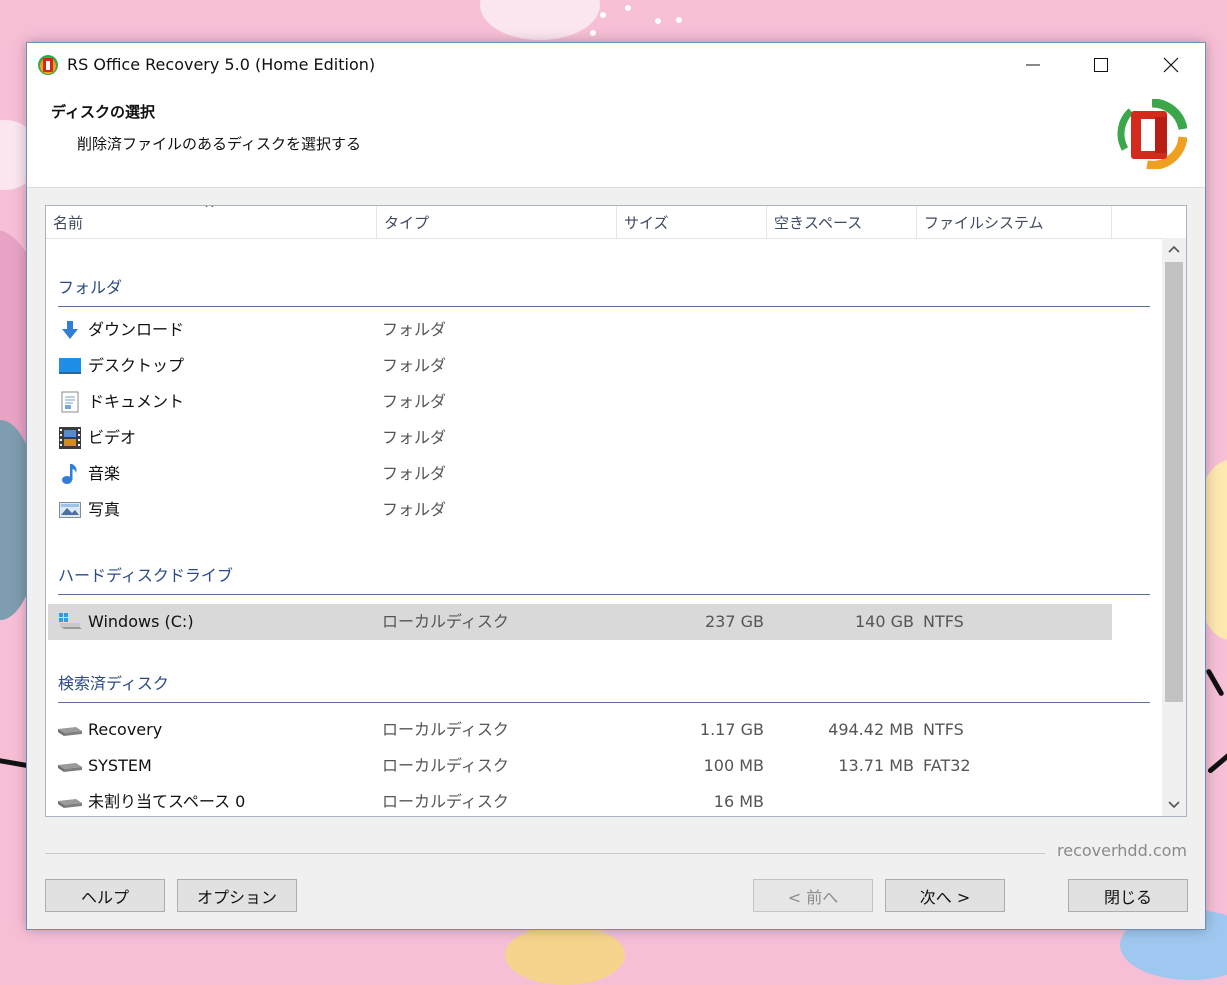 The height and width of the screenshot is (985, 1227). I want to click on picture-icon, so click(70, 510).